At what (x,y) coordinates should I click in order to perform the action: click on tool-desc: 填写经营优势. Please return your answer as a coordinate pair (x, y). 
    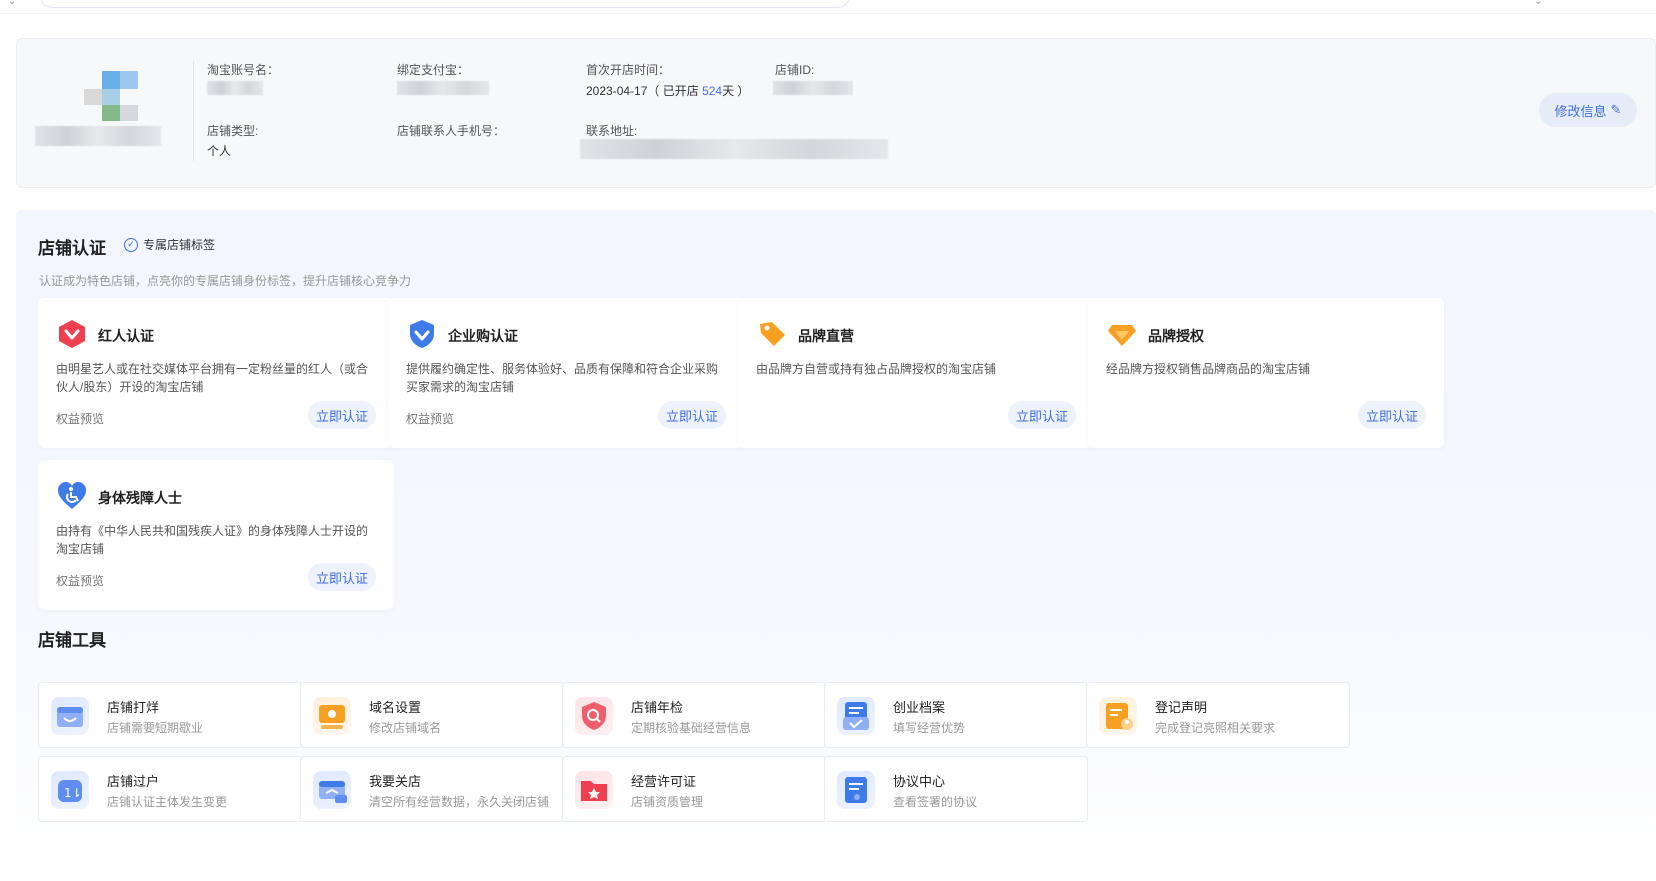
    Looking at the image, I should click on (929, 728).